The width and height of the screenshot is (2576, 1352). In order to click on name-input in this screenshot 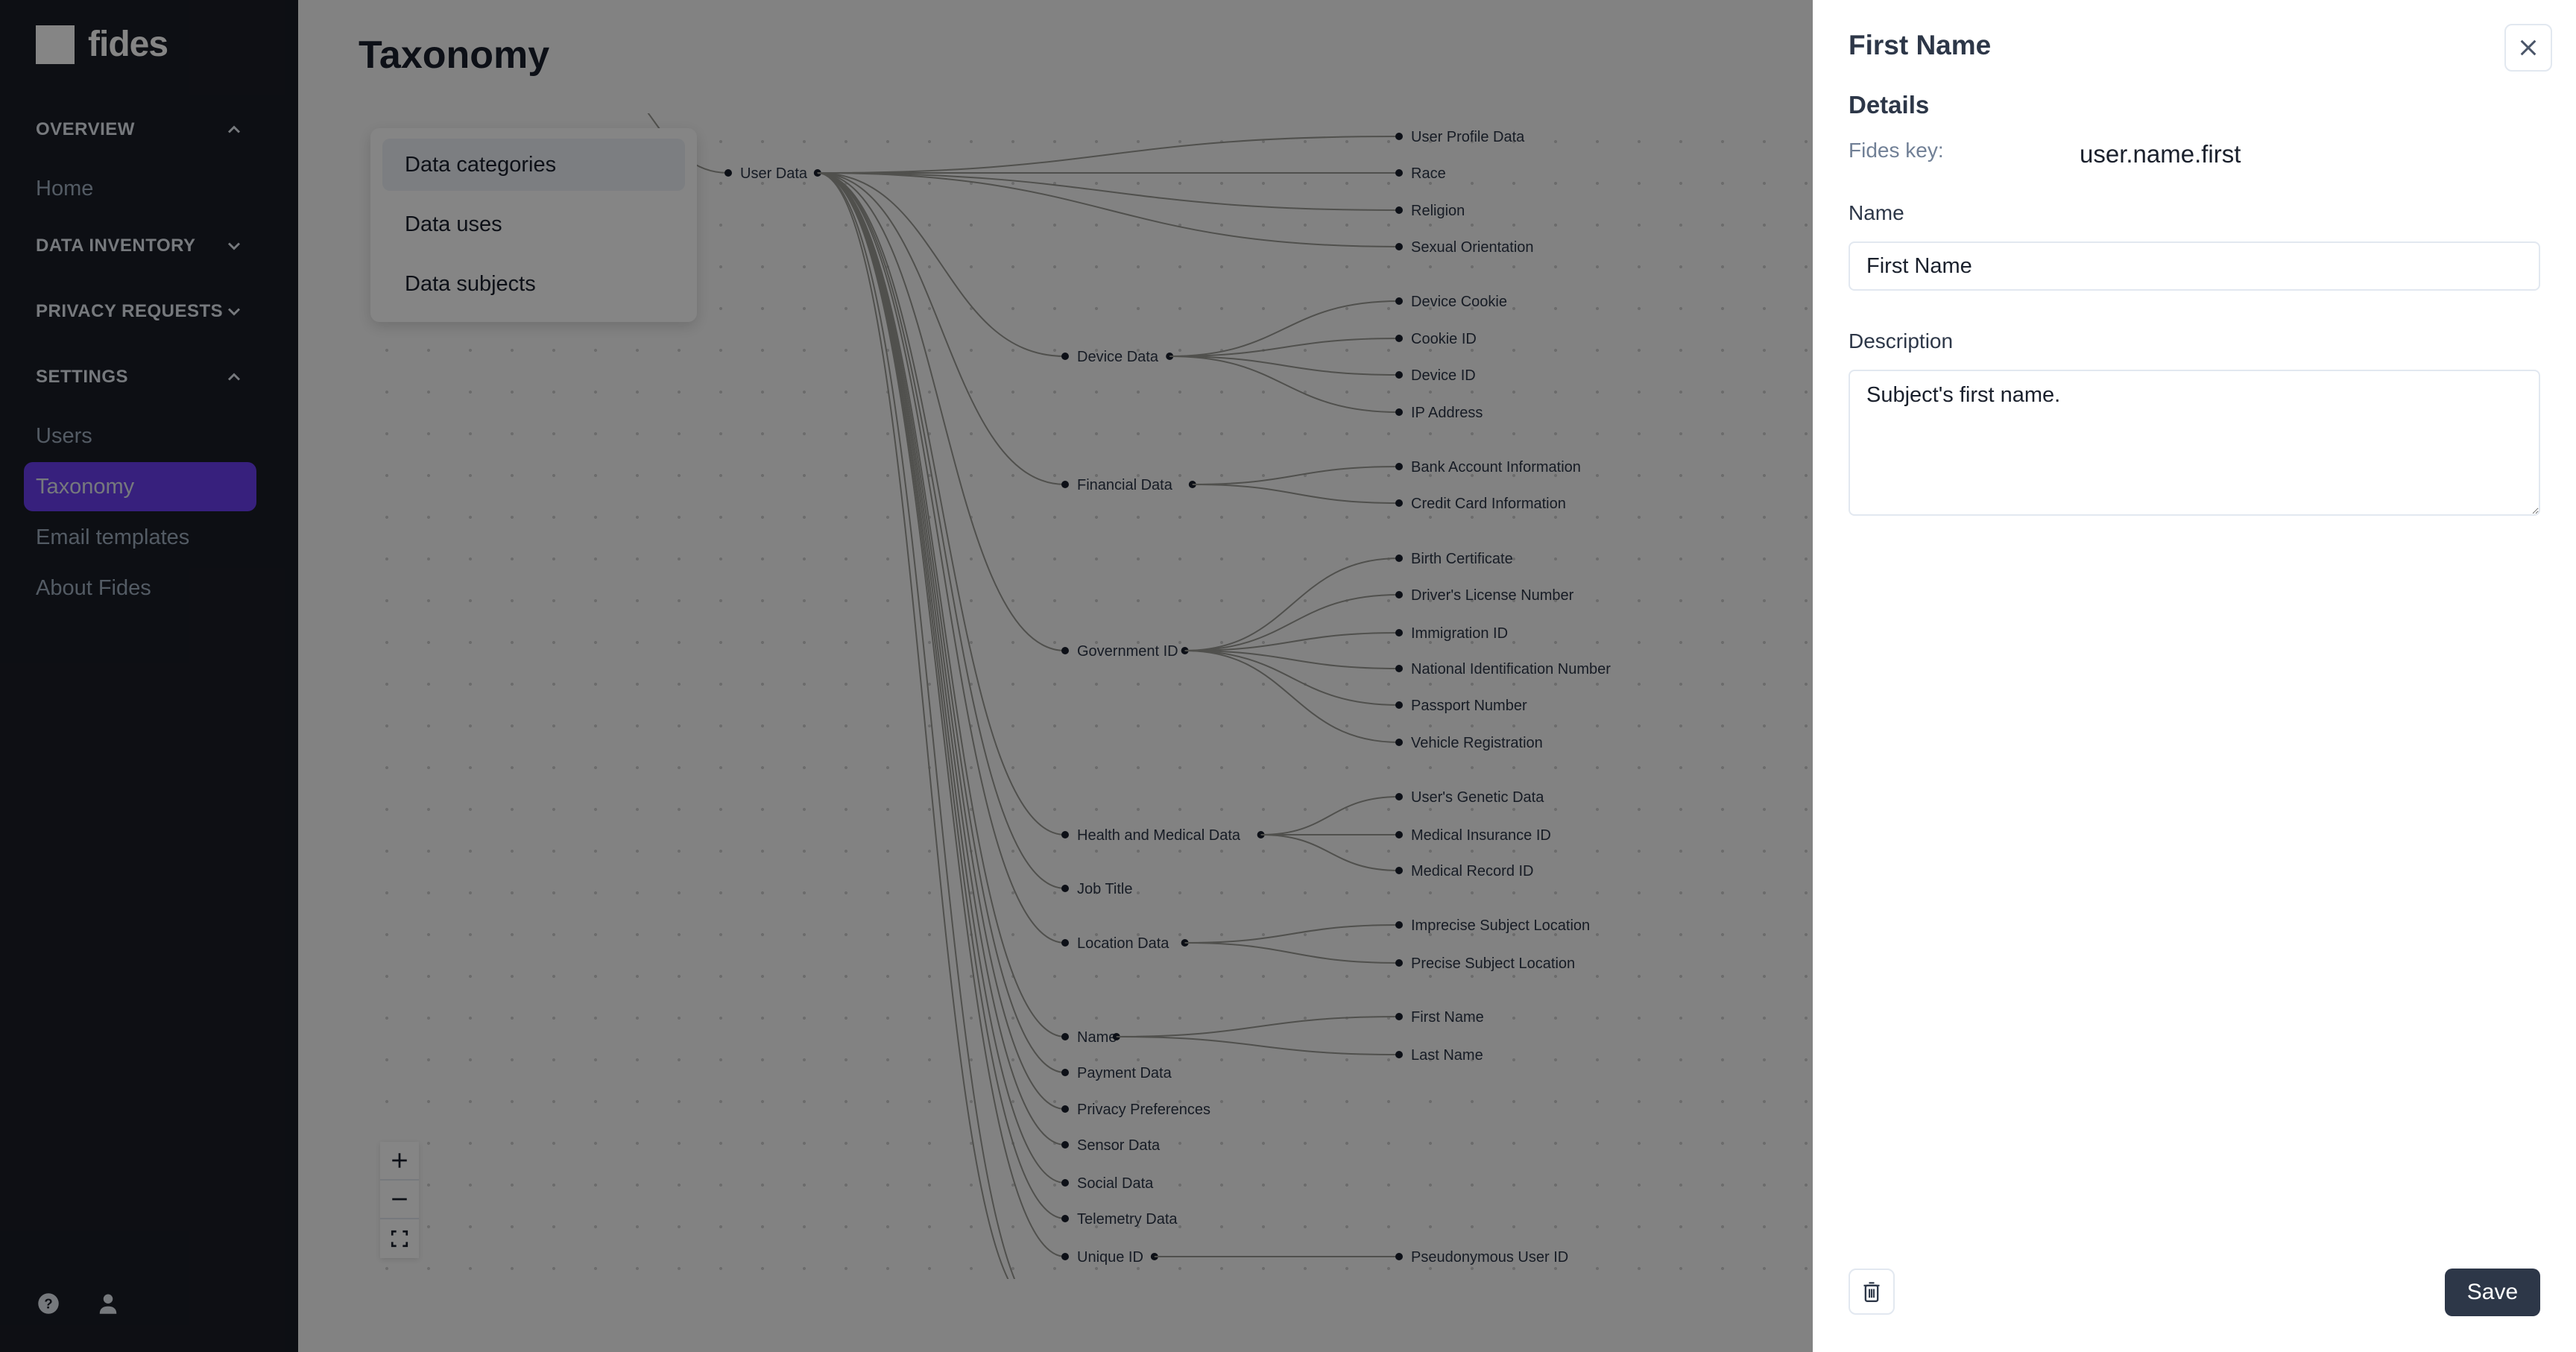, I will do `click(2194, 266)`.